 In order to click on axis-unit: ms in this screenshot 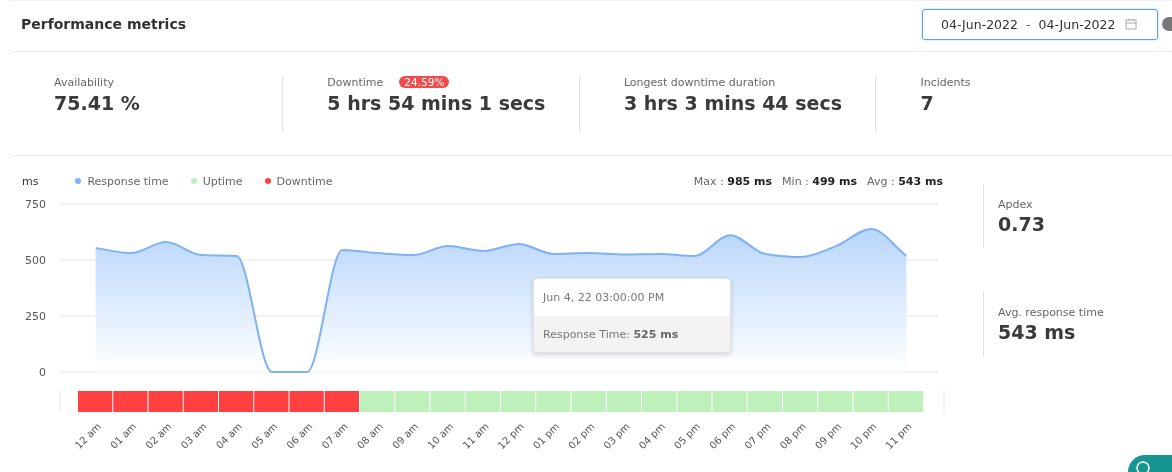, I will do `click(30, 181)`.